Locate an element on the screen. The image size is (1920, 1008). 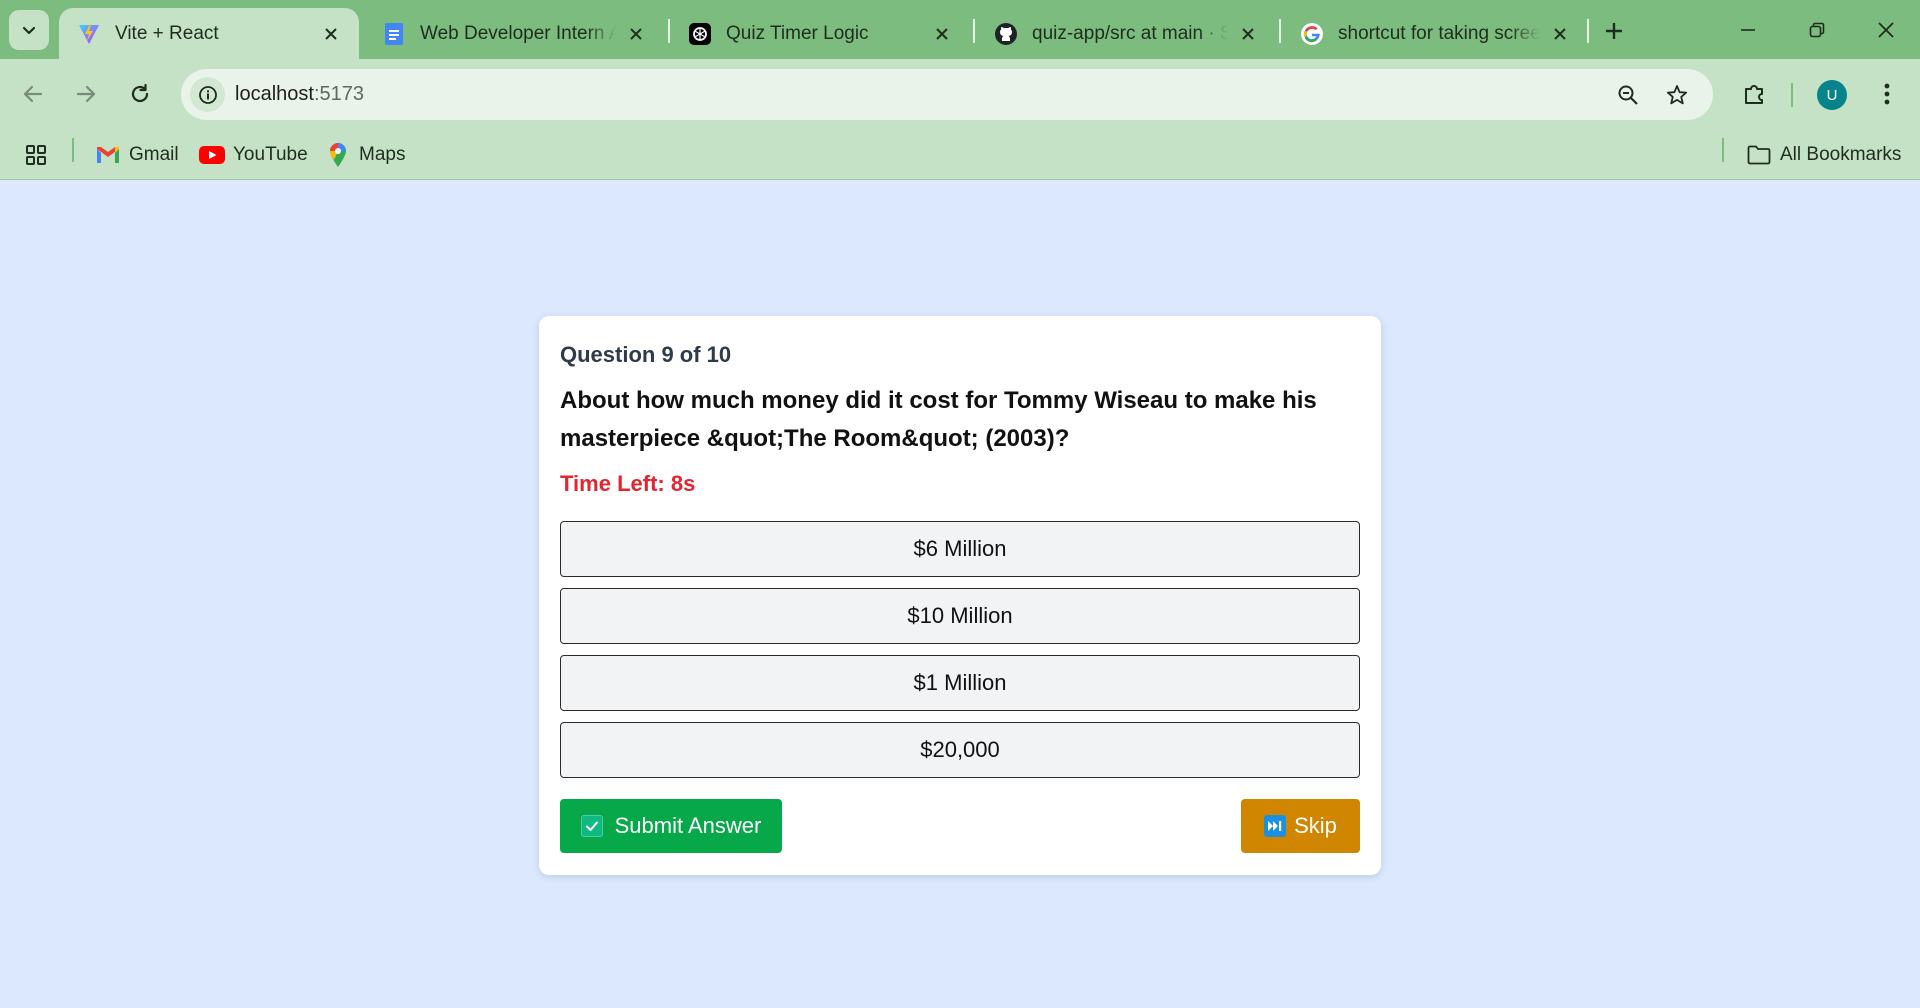
tab-quiz-timer-logic: Quiz Timer Logic is located at coordinates (820, 33).